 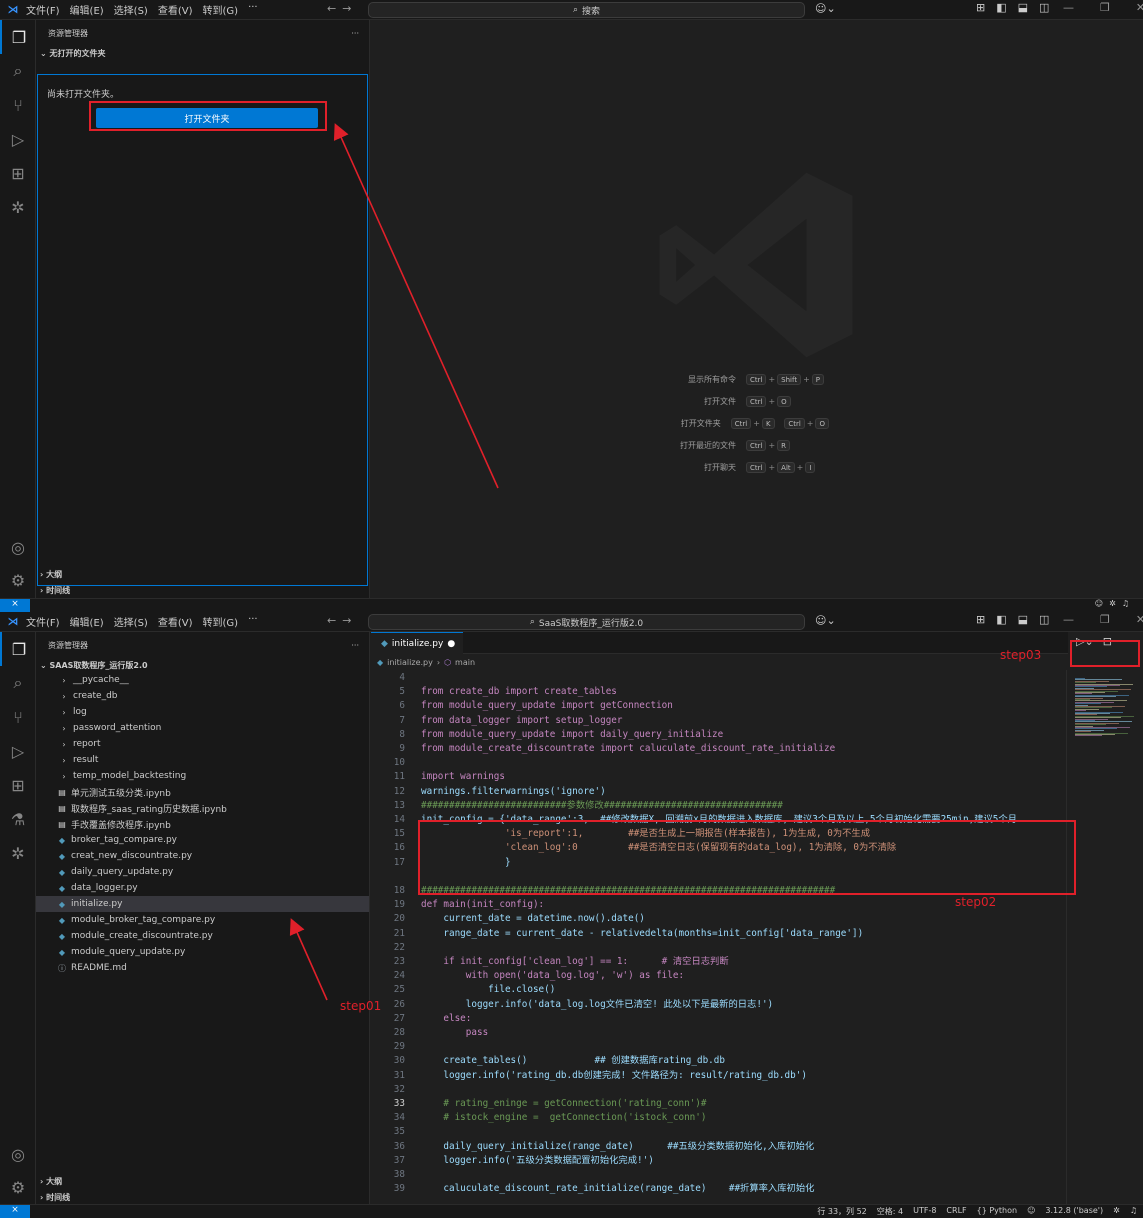 What do you see at coordinates (18, 853) in the screenshot?
I see `anaconda-icon: ✲` at bounding box center [18, 853].